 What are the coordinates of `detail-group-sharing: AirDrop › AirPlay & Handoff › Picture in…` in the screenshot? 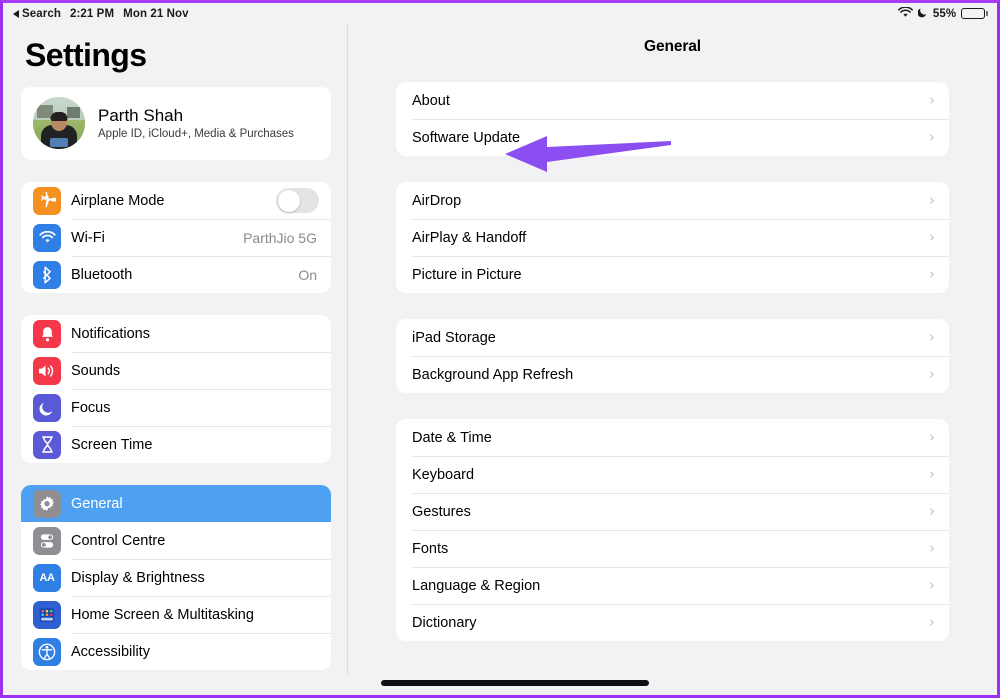 It's located at (672, 237).